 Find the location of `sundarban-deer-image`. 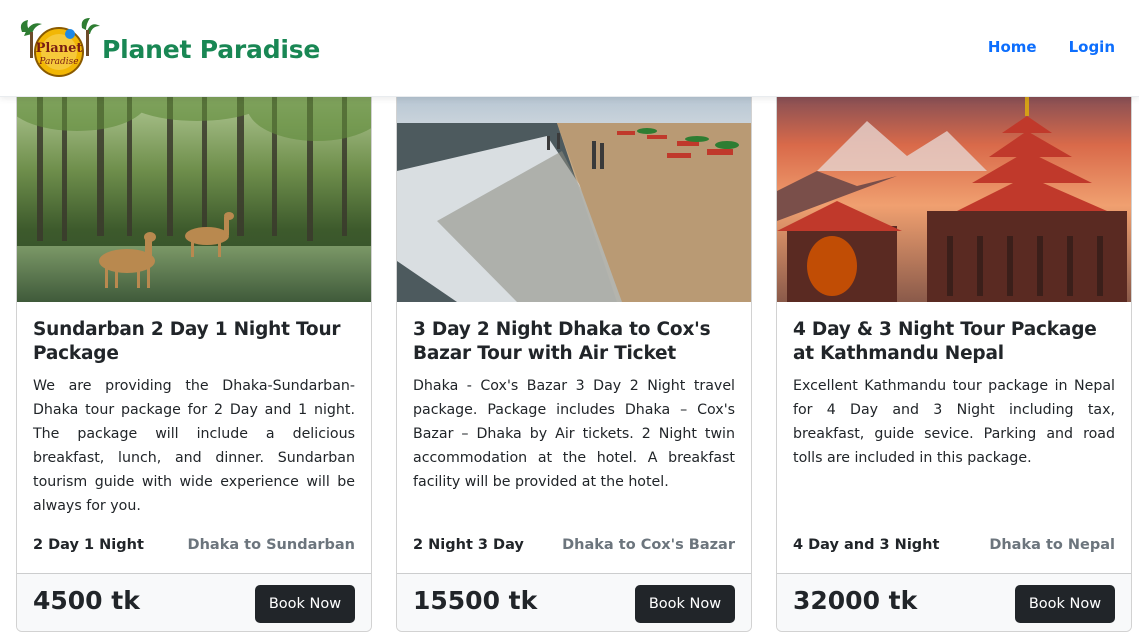

sundarban-deer-image is located at coordinates (194, 181).